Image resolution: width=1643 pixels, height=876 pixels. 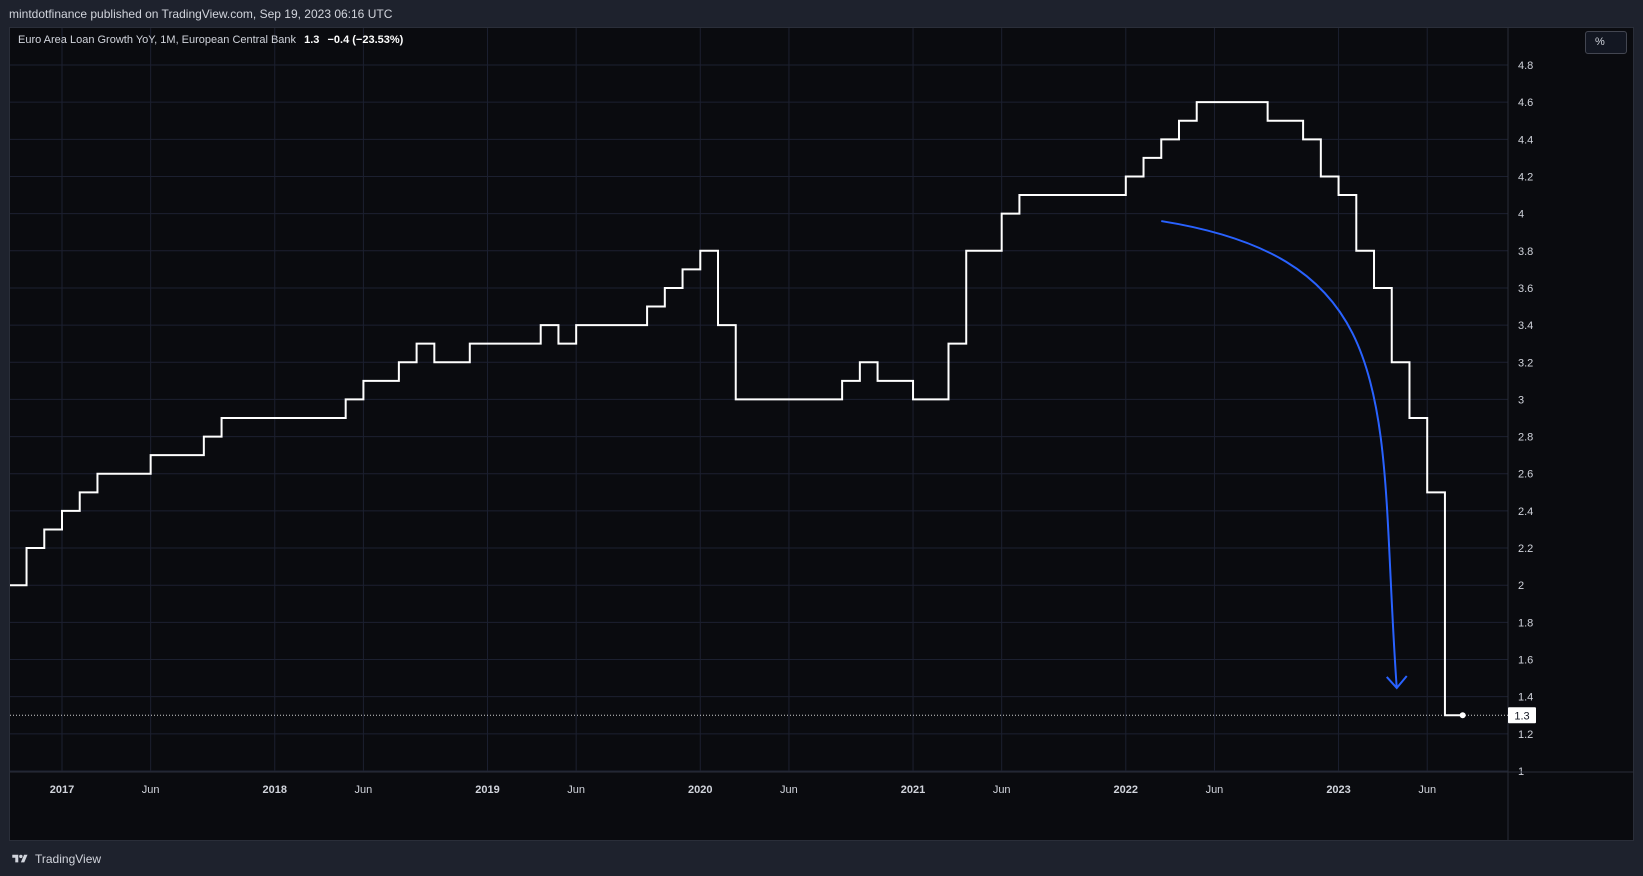 What do you see at coordinates (821, 858) in the screenshot?
I see `footer: TradingView` at bounding box center [821, 858].